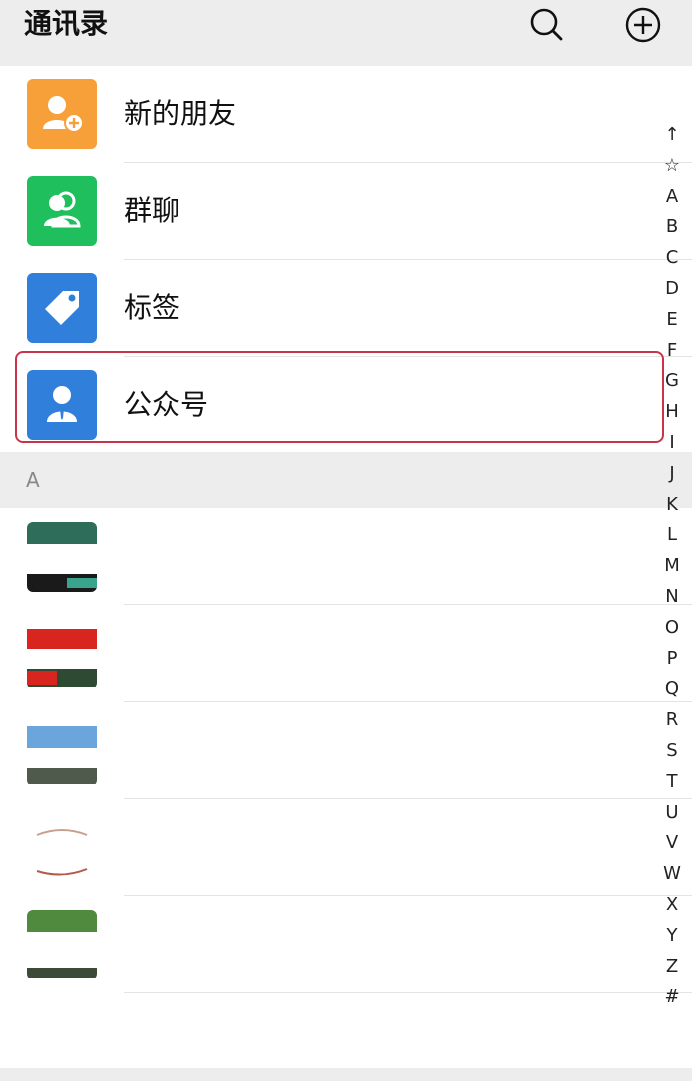  I want to click on index-letter: S, so click(672, 751).